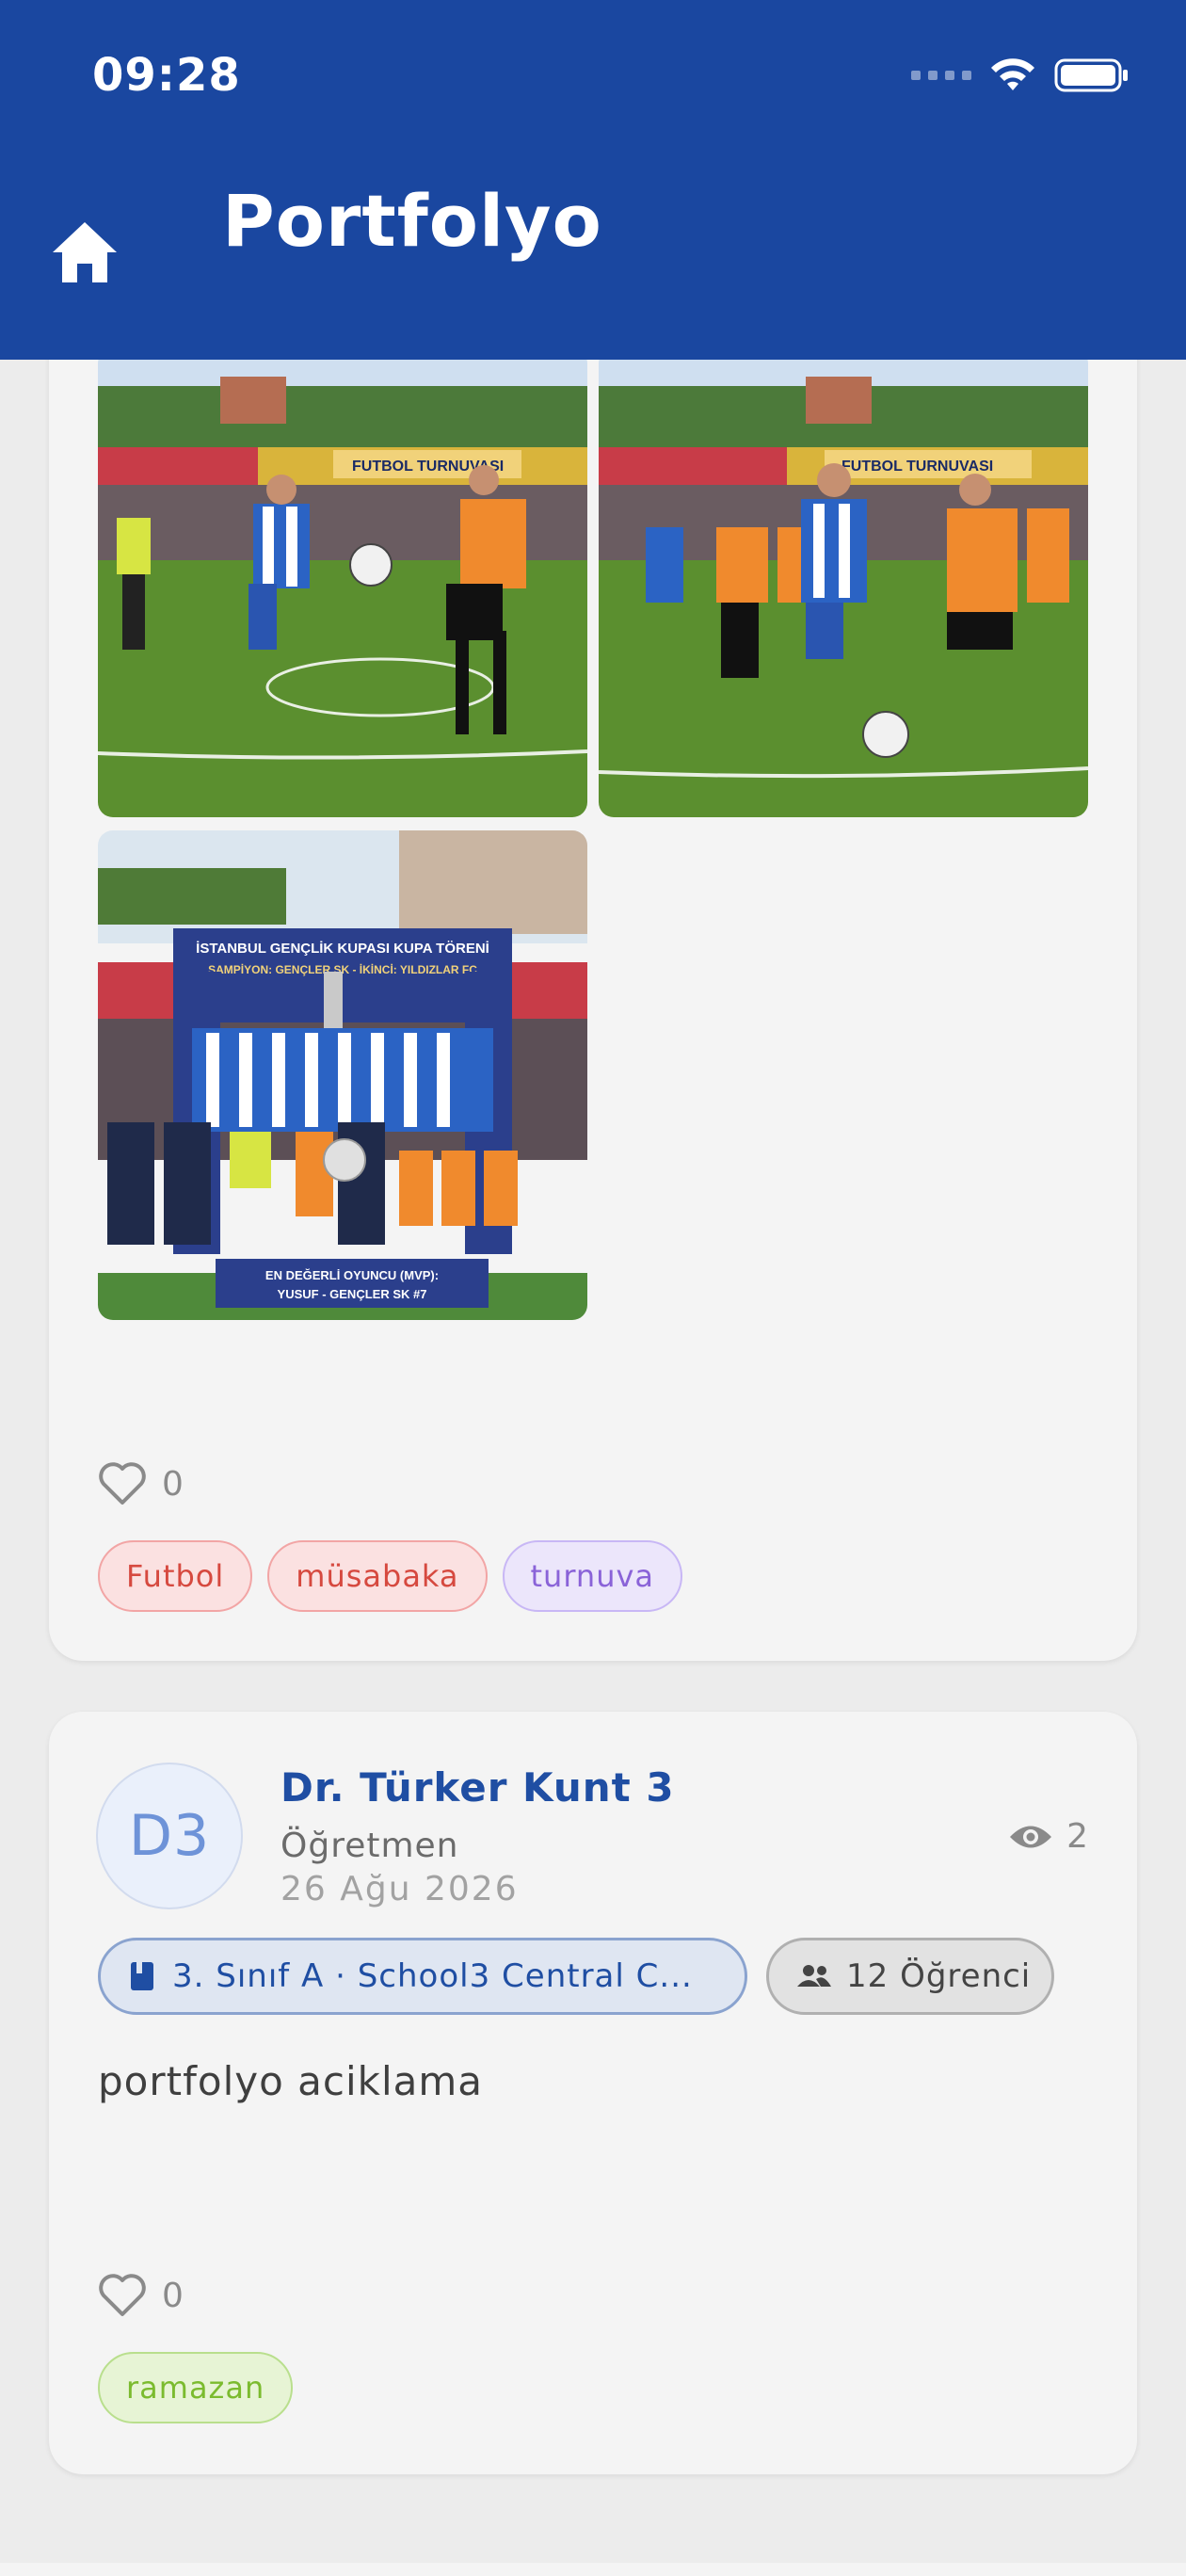 This screenshot has height=2576, width=1186. I want to click on app-bar: 09:28 Portfolyo, so click(593, 180).